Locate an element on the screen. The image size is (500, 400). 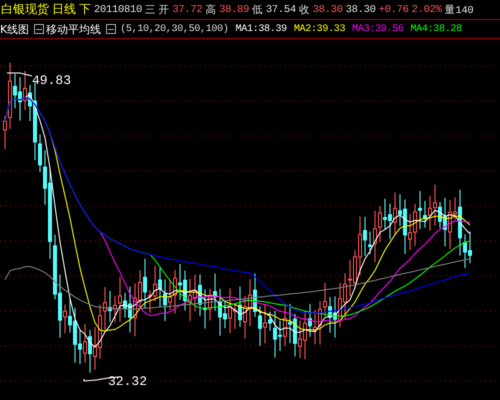
quote-text: 三 is located at coordinates (150, 10).